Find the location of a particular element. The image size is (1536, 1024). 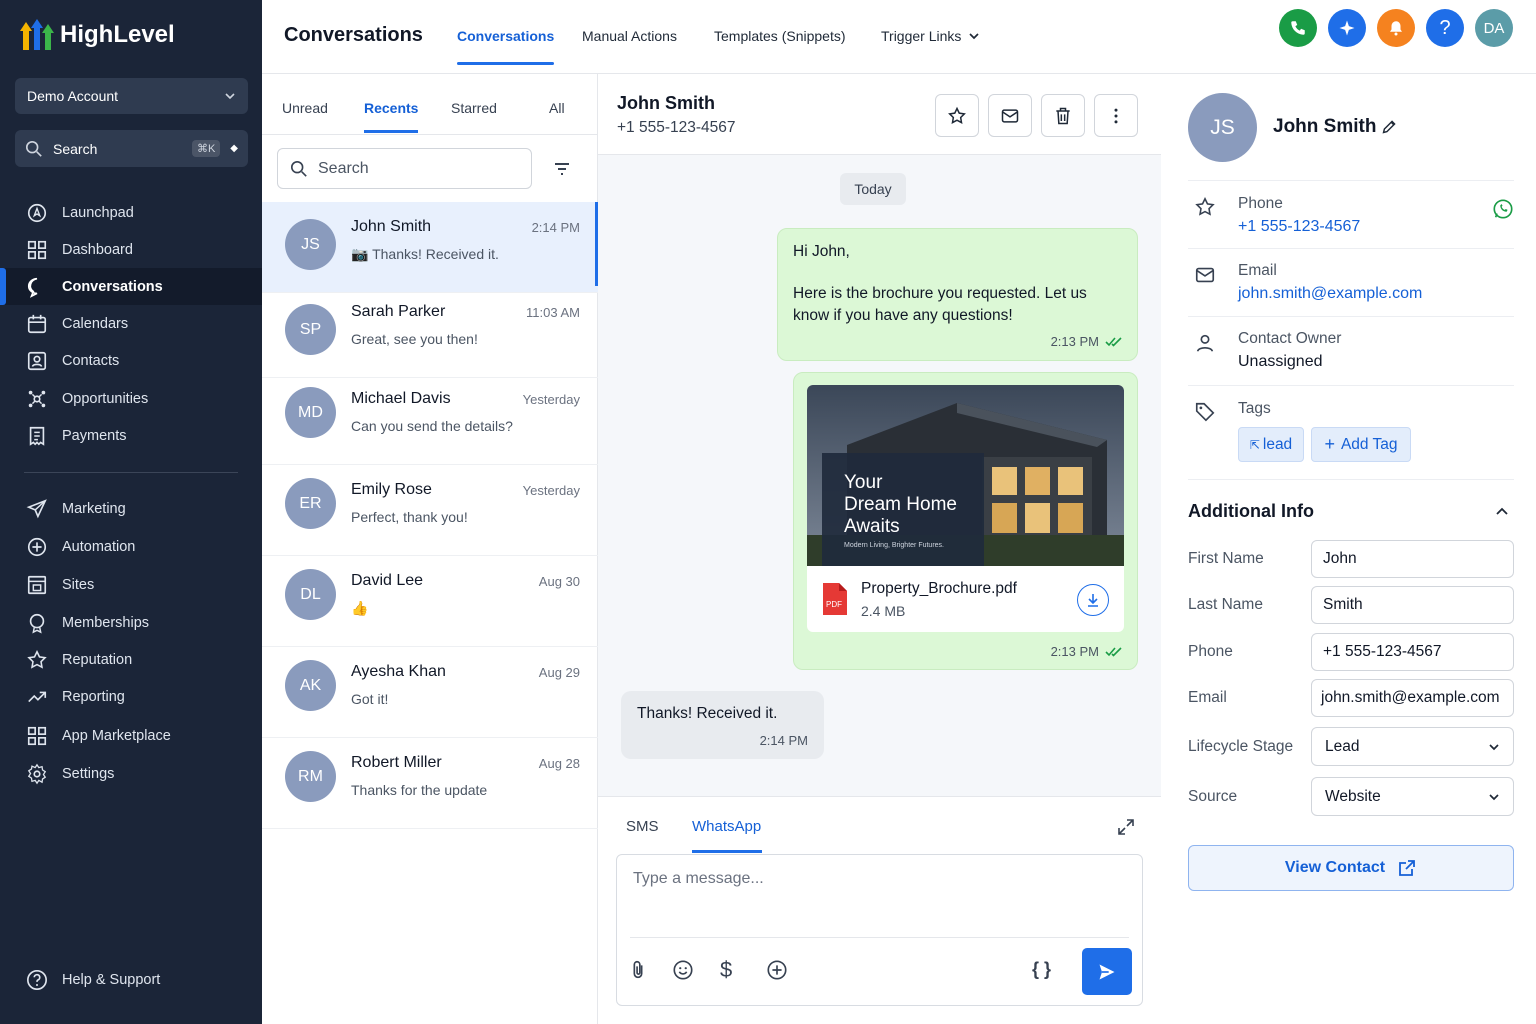

sidebar-item-marketing: Marketing is located at coordinates (131, 508).